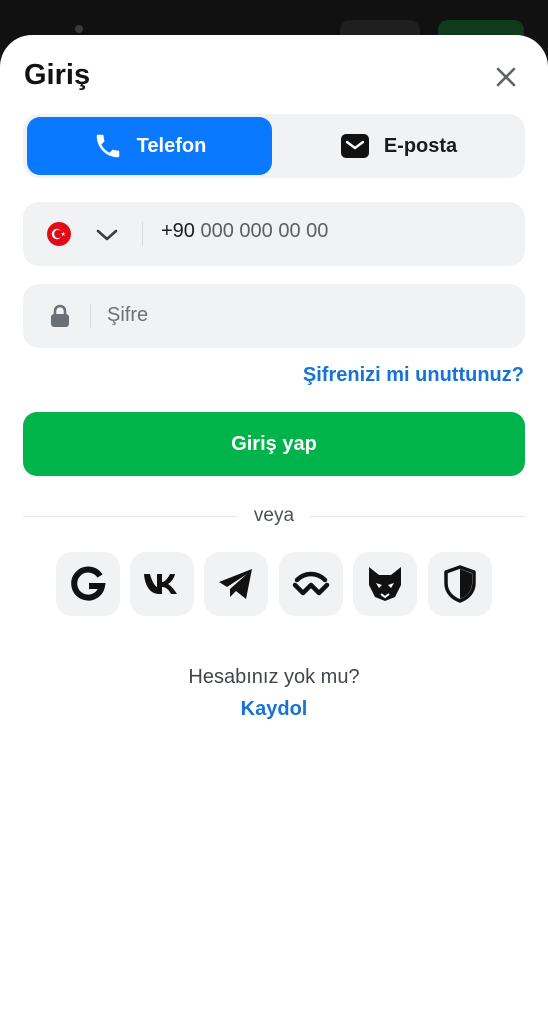 This screenshot has width=548, height=1024. I want to click on phone-input: +90 000 000 00 00, so click(244, 231).